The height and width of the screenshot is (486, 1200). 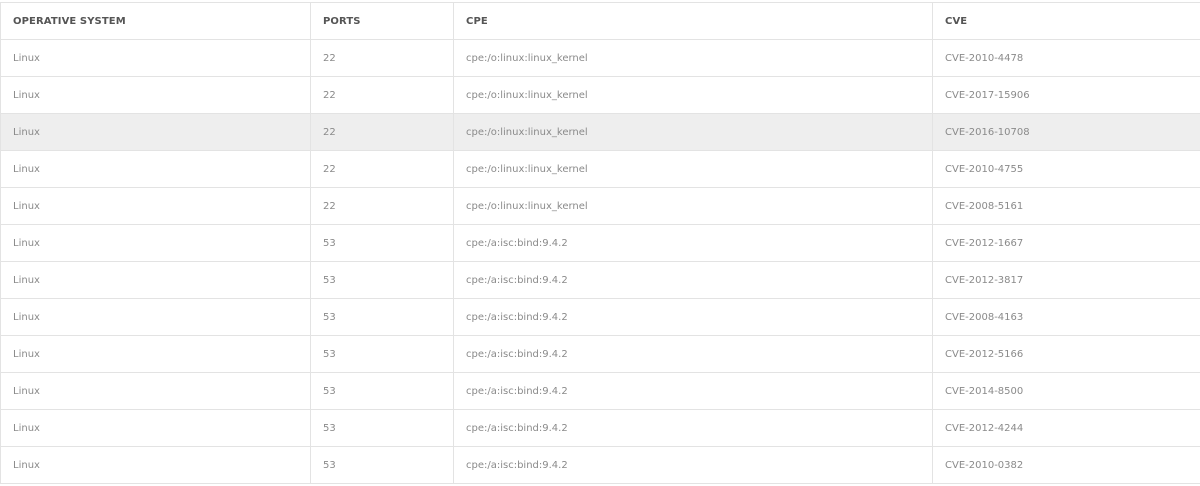 What do you see at coordinates (155, 21) in the screenshot?
I see `column-header-operative-system: OPERATIVE SYSTEM` at bounding box center [155, 21].